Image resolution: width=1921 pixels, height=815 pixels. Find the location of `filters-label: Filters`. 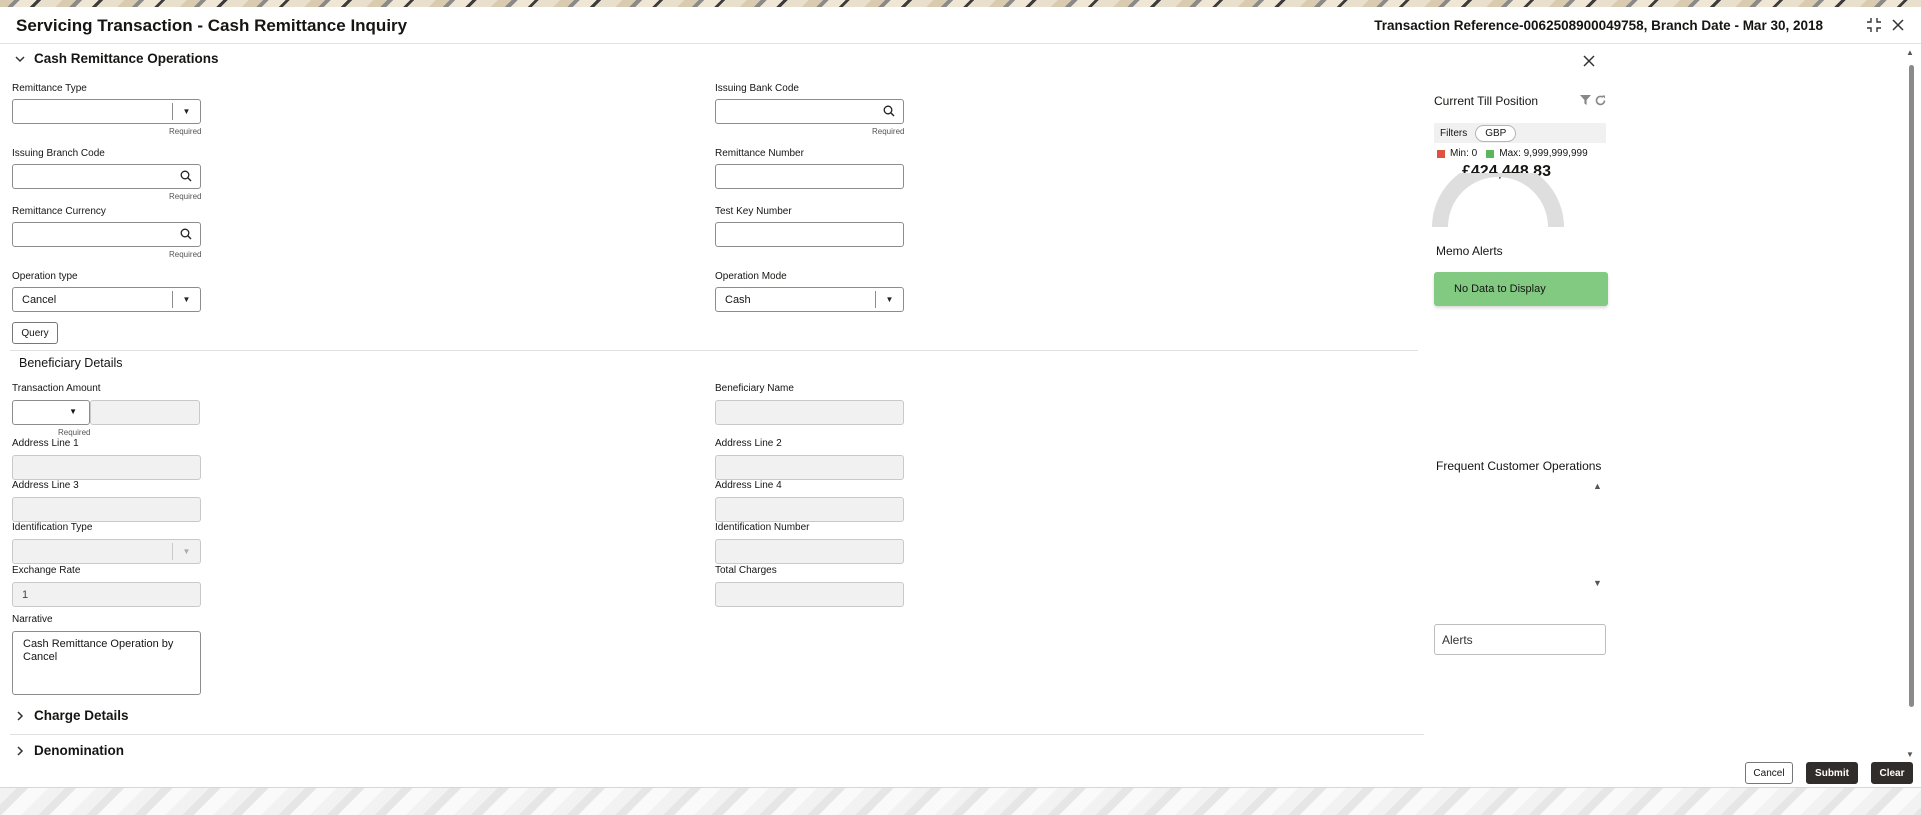

filters-label: Filters is located at coordinates (1454, 133).